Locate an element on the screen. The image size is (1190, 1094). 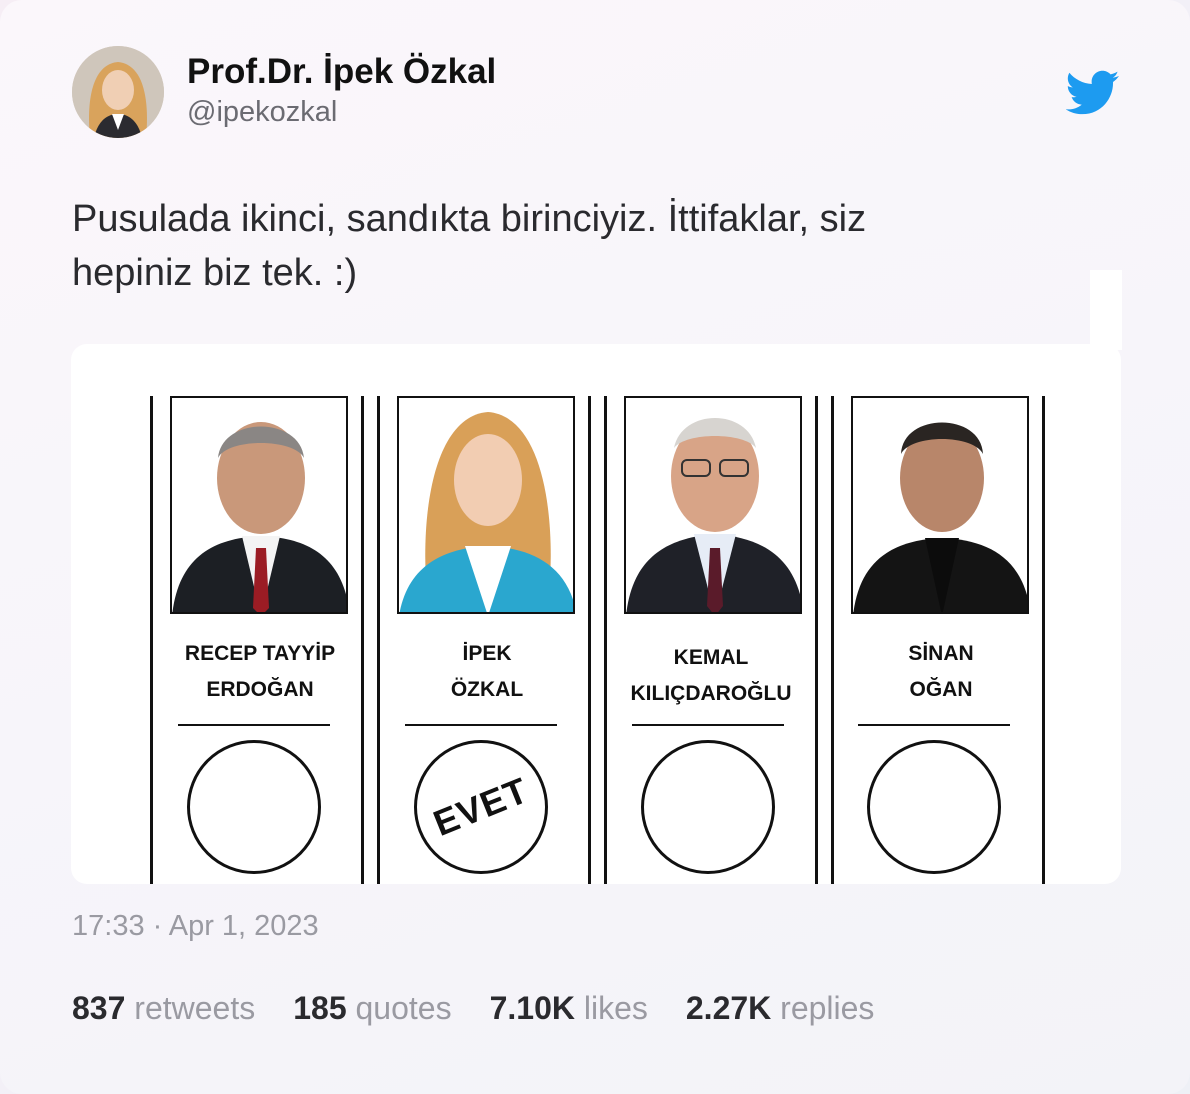
candidate-name-line1: RECEP TAYYİP is located at coordinates (260, 653).